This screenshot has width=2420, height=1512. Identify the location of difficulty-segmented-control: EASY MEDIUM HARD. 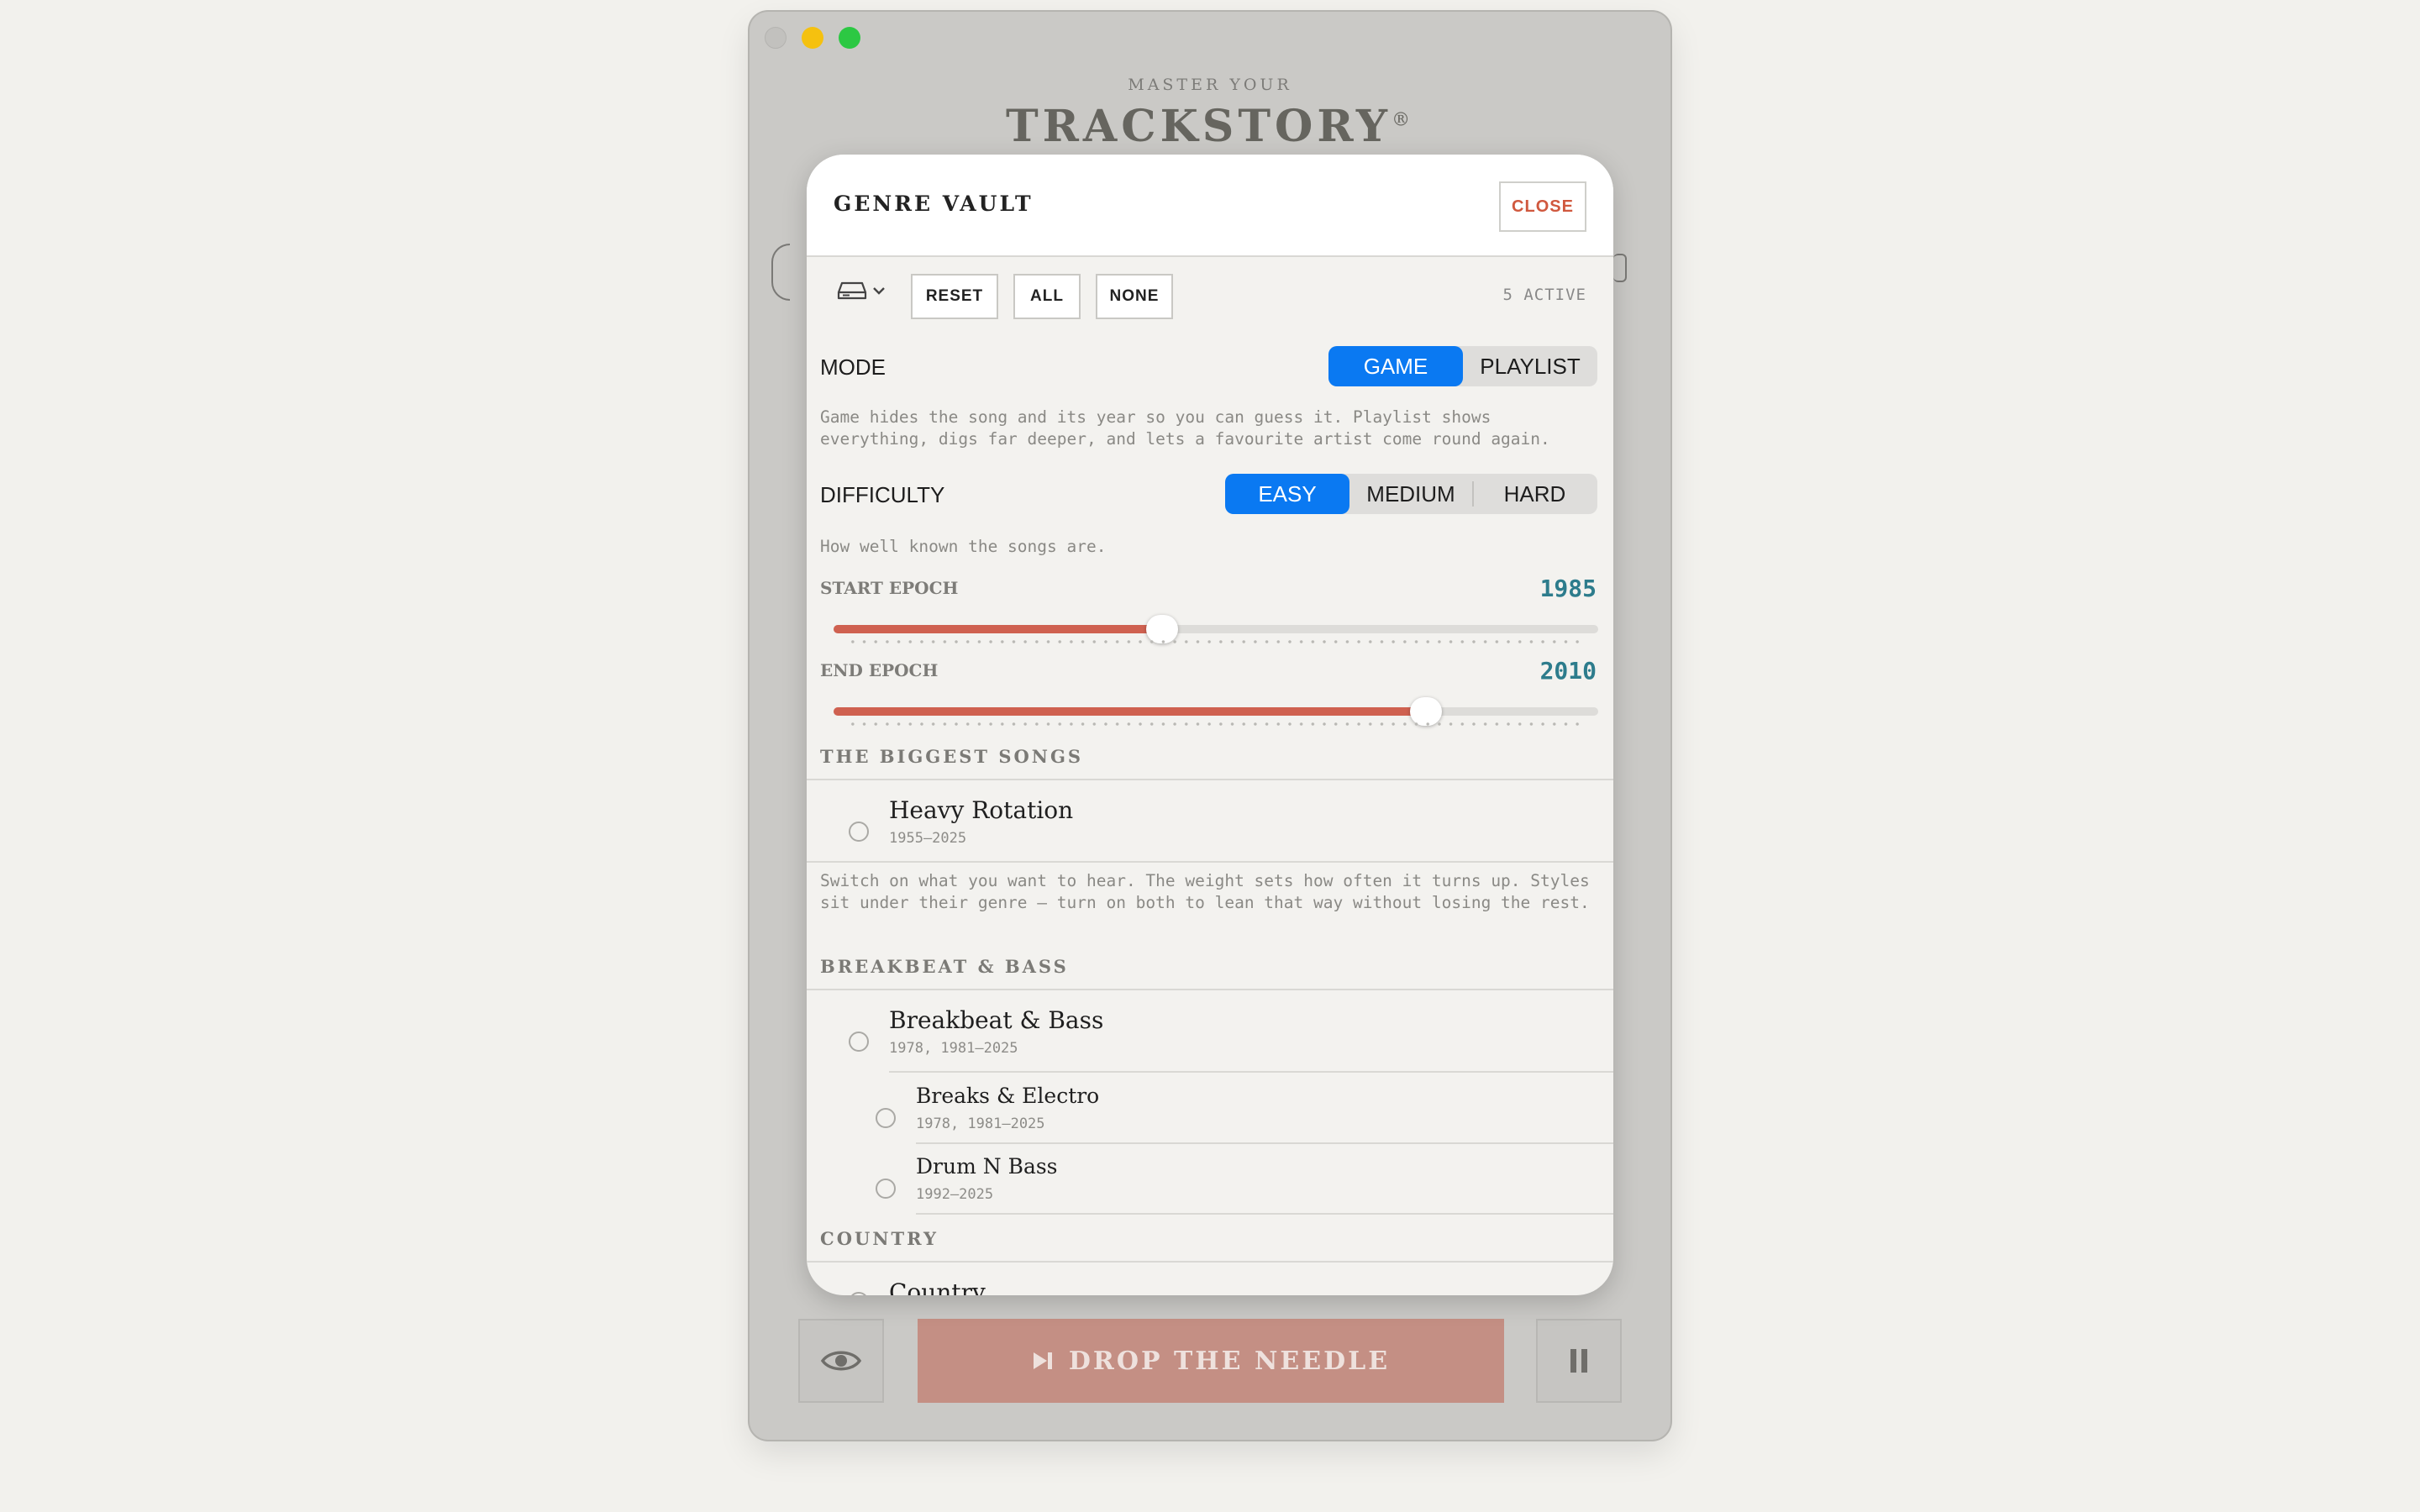
(1411, 494).